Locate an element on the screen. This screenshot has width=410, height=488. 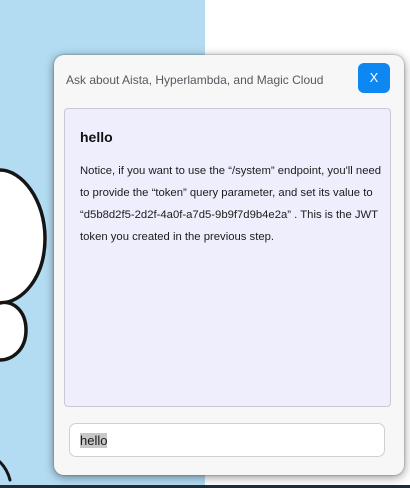
chat-input: hello is located at coordinates (227, 440).